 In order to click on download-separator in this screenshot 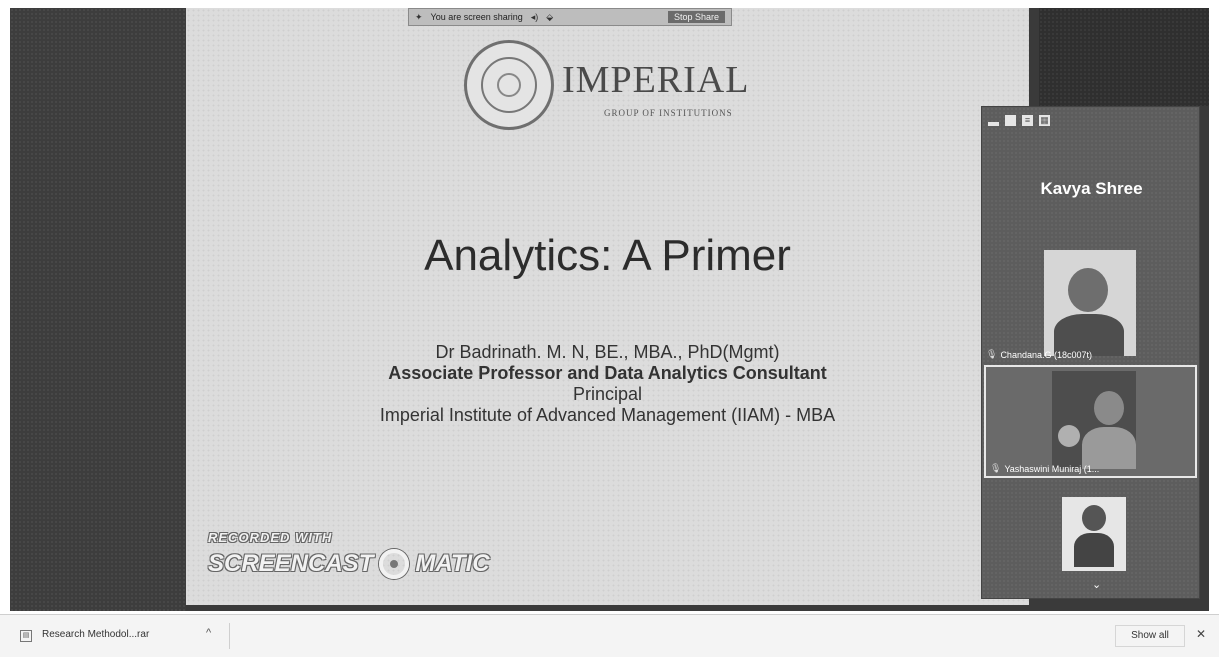, I will do `click(229, 636)`.